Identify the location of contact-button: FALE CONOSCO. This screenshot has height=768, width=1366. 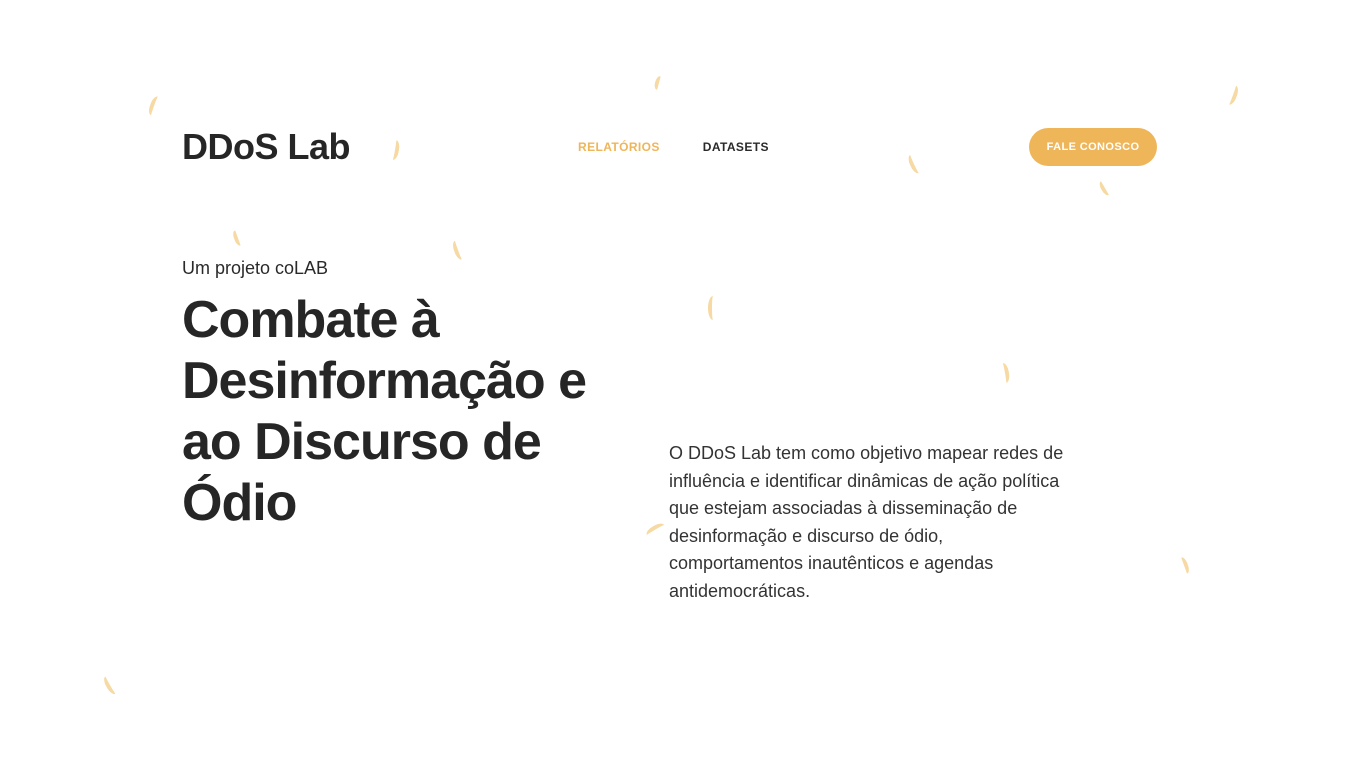
(1093, 147).